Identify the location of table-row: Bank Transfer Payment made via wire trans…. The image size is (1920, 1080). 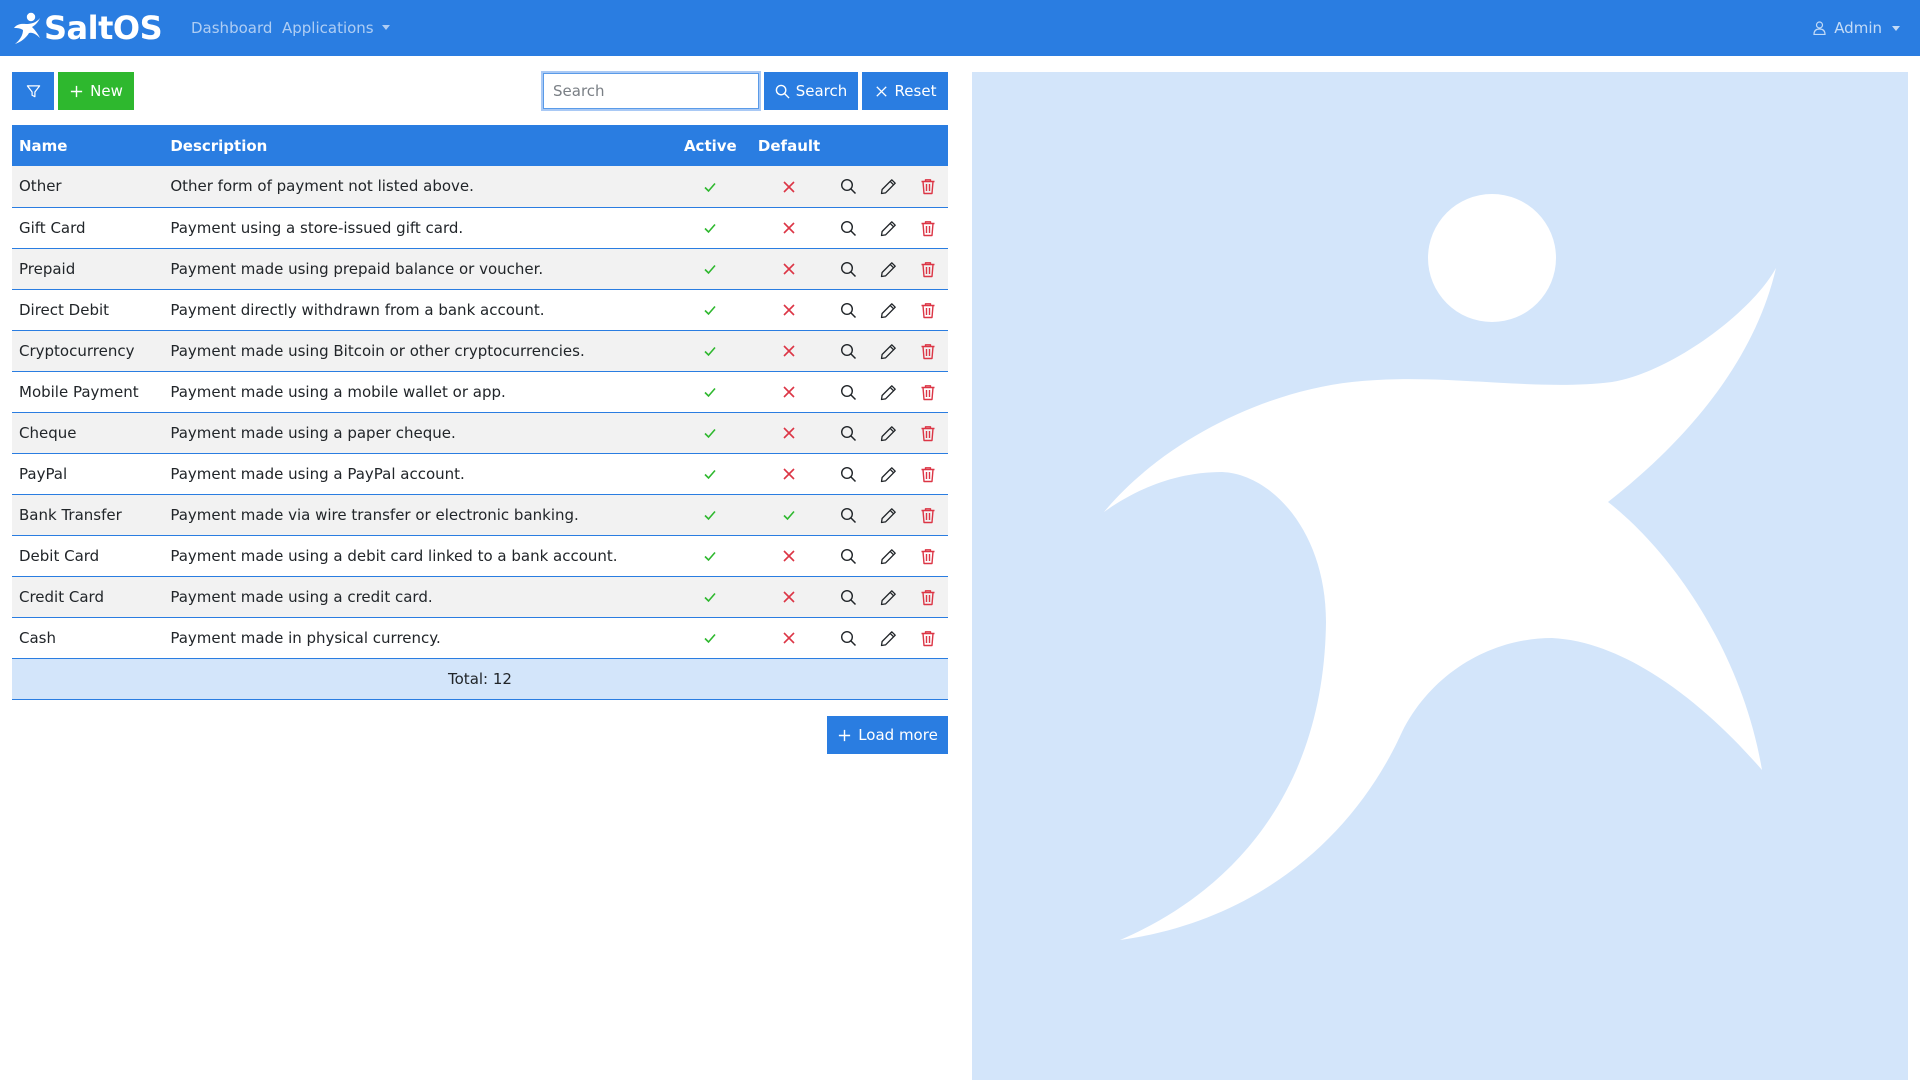
(480, 514).